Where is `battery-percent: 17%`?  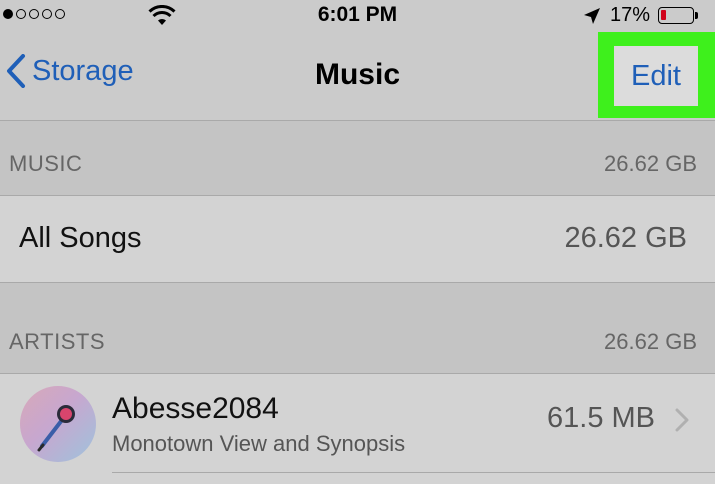 battery-percent: 17% is located at coordinates (630, 15).